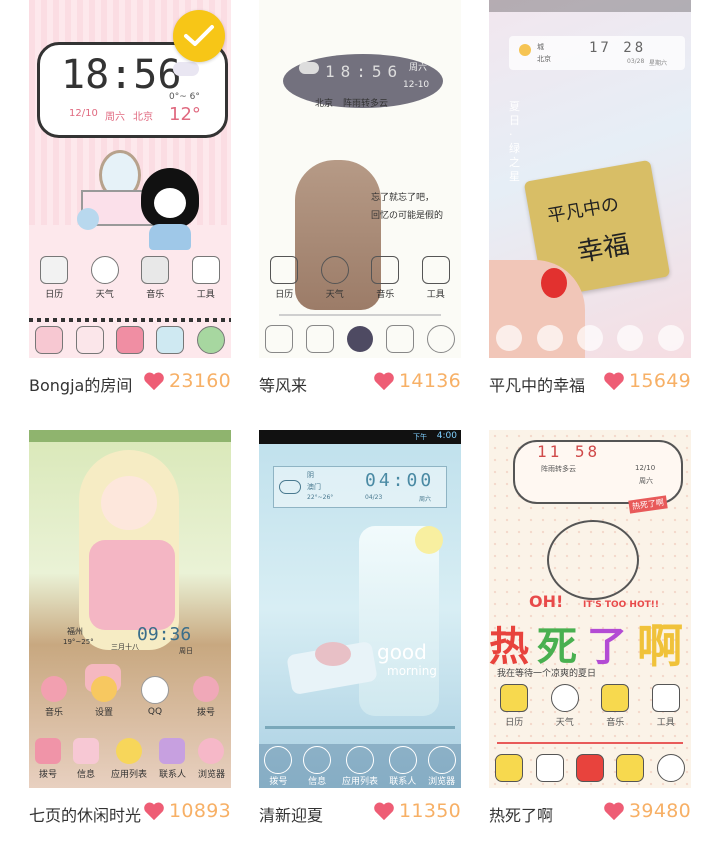 The image size is (720, 853). What do you see at coordinates (590, 179) in the screenshot?
I see `theme-preview: 城 北京 17 28 03/28 星期六 夏日·绿之星 平凡中の 幸福` at bounding box center [590, 179].